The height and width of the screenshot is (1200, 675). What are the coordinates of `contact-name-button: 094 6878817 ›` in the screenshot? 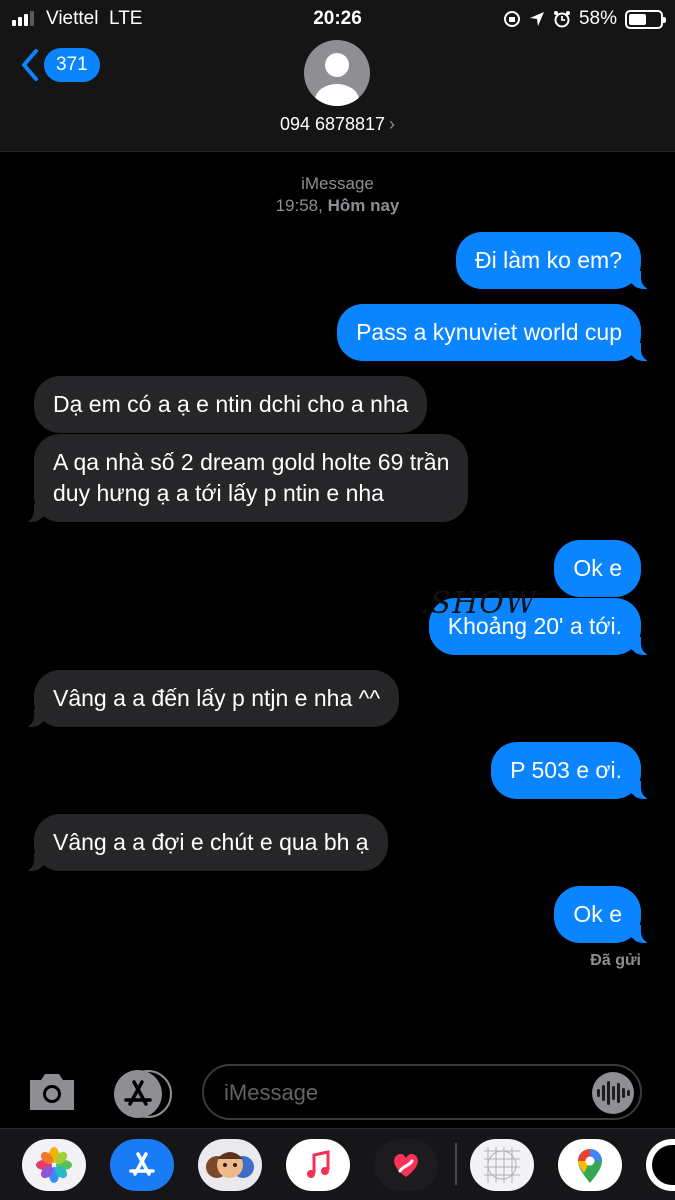 It's located at (337, 124).